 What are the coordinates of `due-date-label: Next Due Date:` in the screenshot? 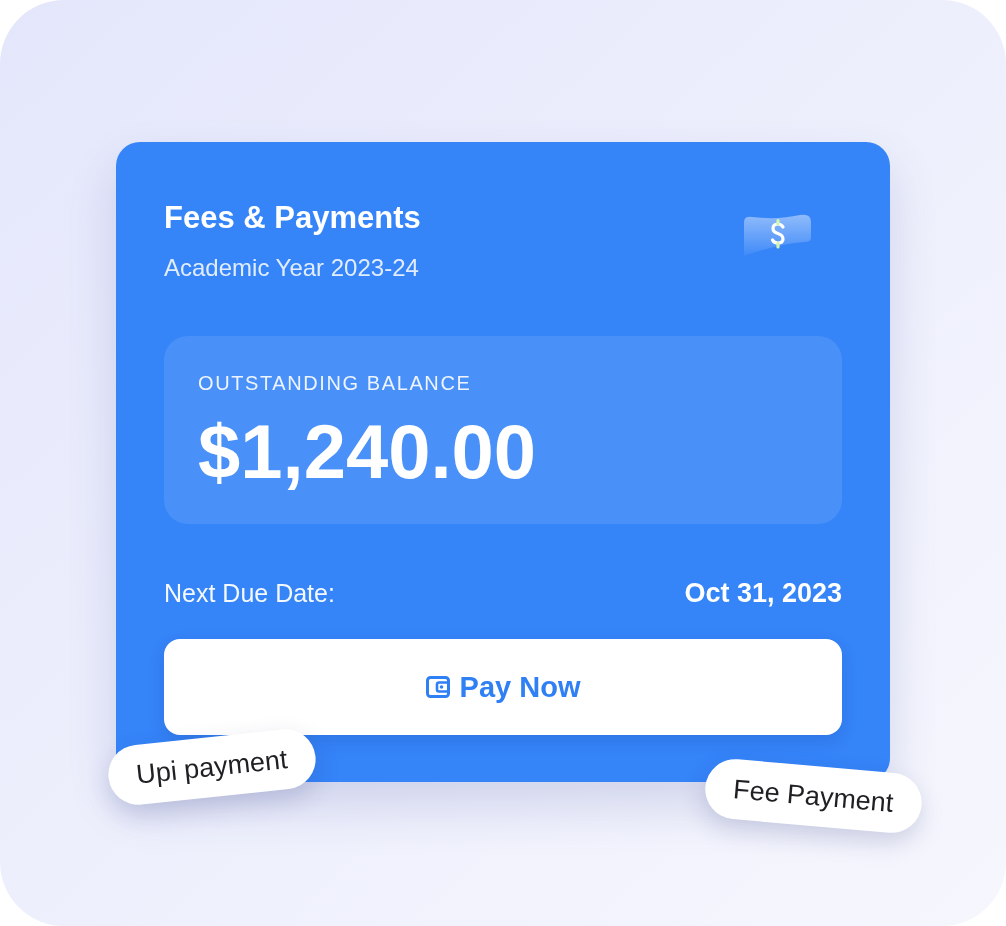 It's located at (249, 593).